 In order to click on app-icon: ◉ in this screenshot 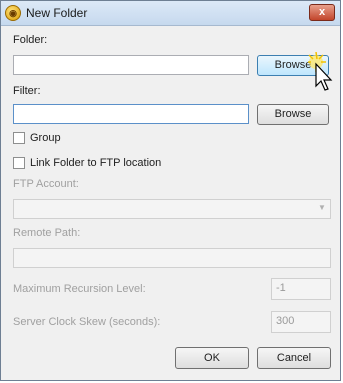, I will do `click(13, 13)`.